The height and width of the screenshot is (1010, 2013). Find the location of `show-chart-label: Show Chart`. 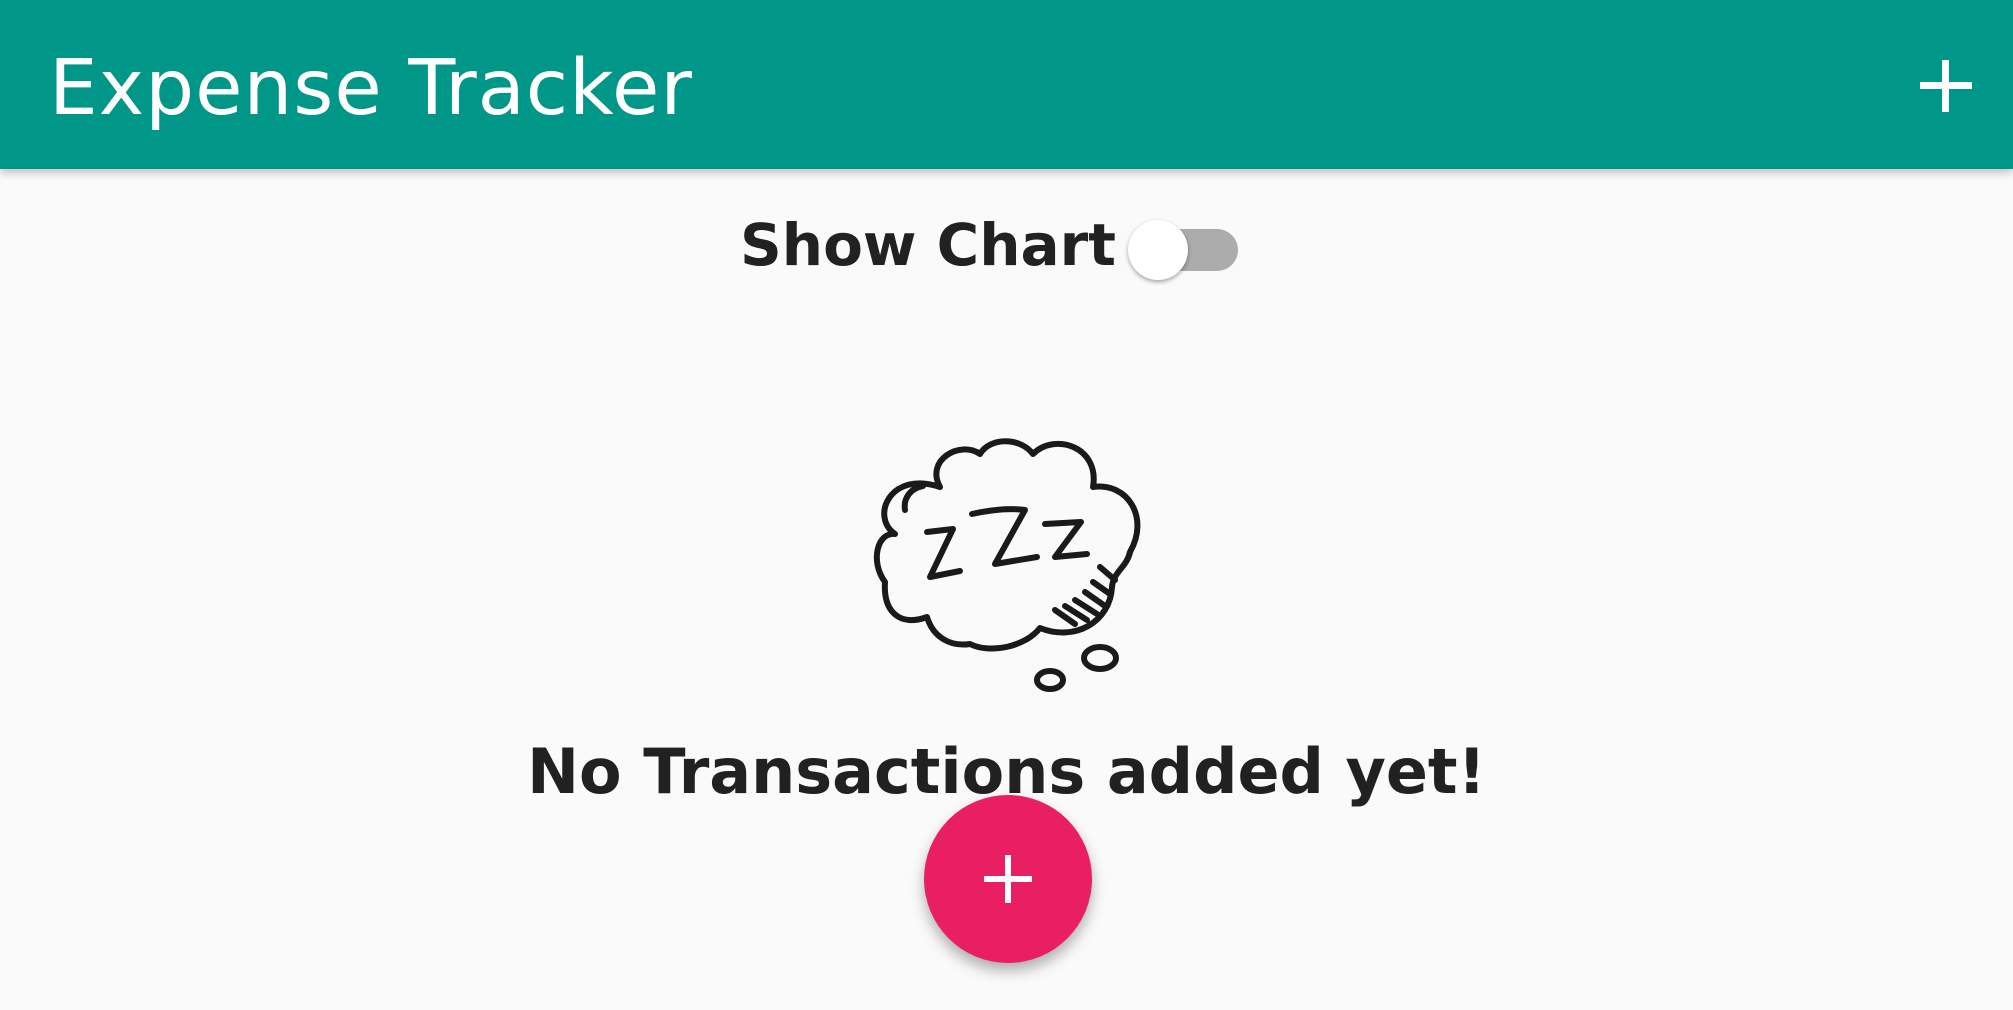

show-chart-label: Show Chart is located at coordinates (928, 245).